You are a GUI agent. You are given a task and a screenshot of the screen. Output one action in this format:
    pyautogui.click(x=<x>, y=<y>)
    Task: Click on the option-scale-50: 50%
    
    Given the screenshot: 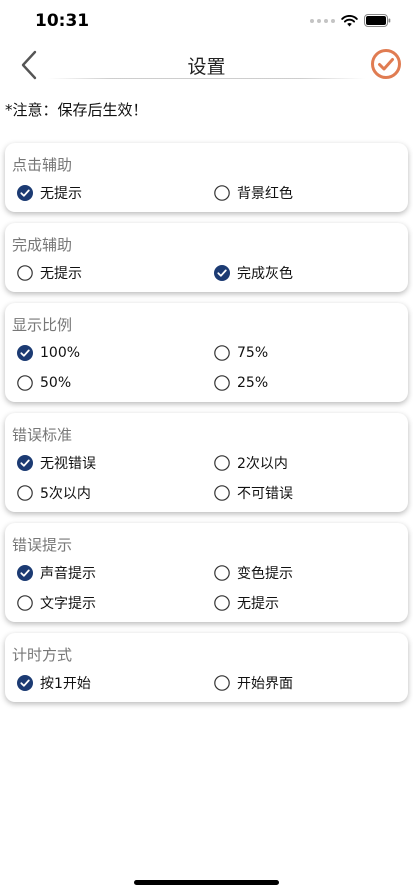 What is the action you would take?
    pyautogui.click(x=44, y=383)
    